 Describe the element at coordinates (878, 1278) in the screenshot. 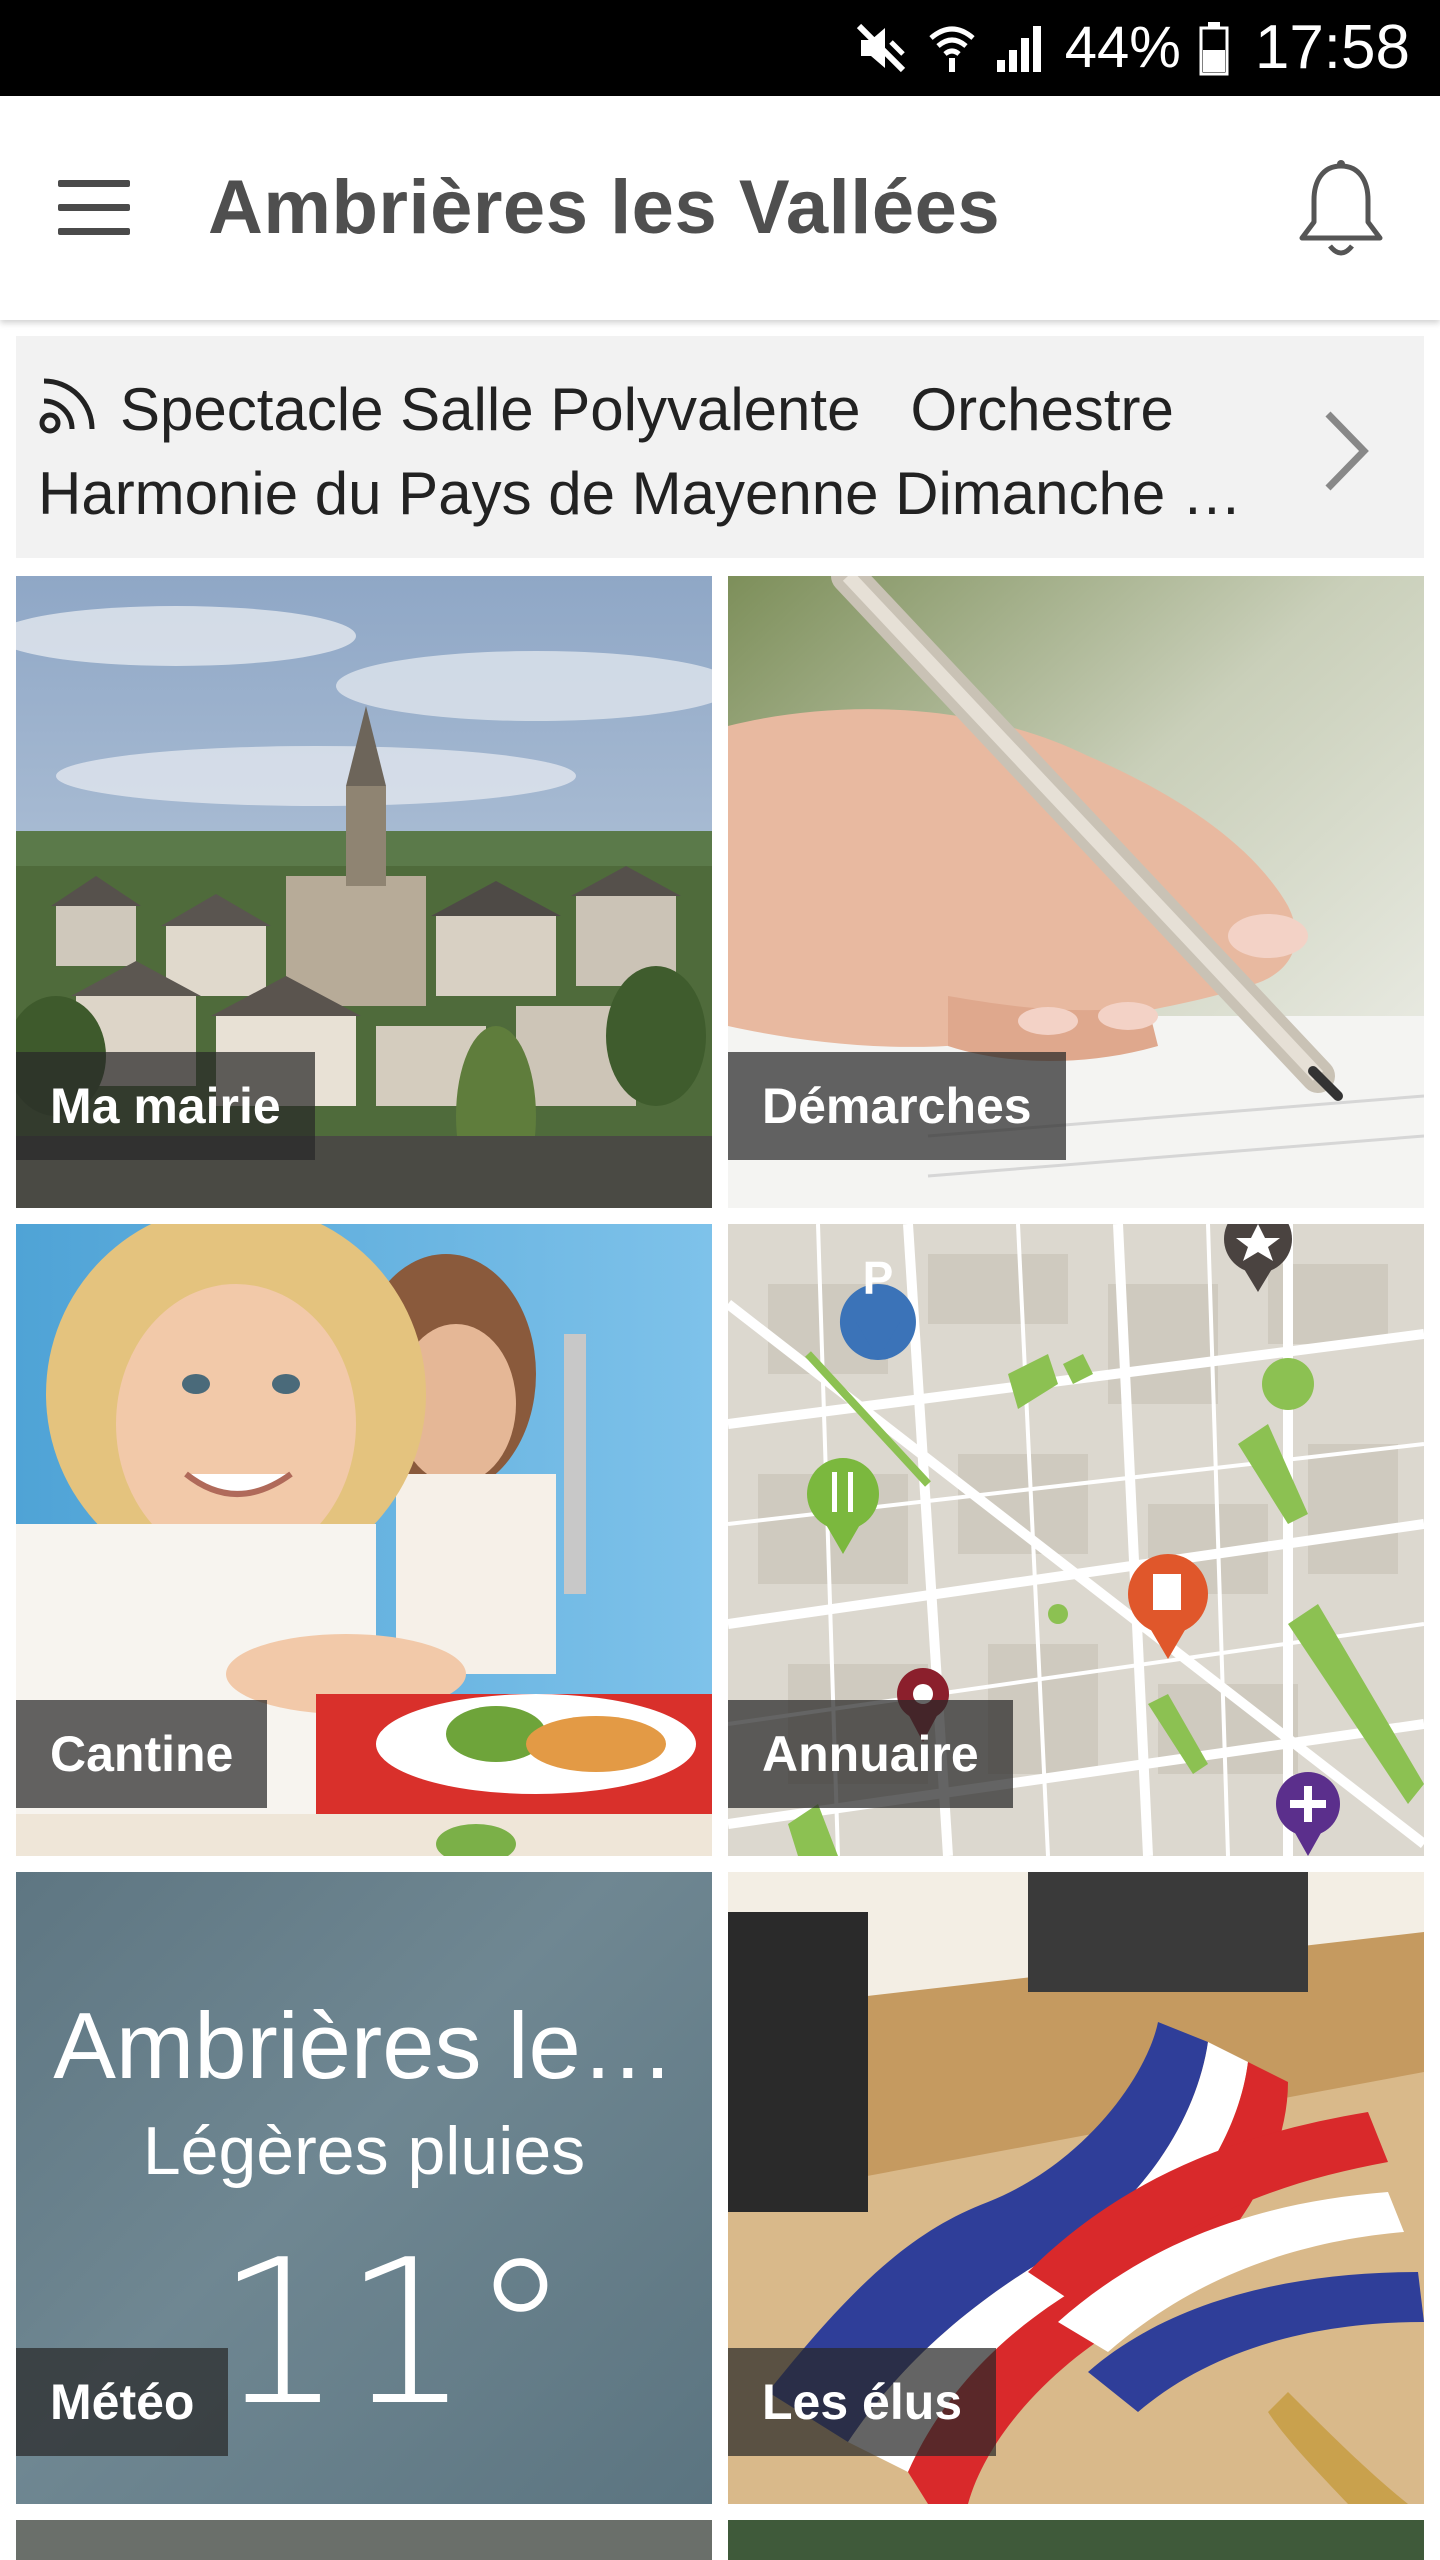

I see `svg-text: P` at that location.